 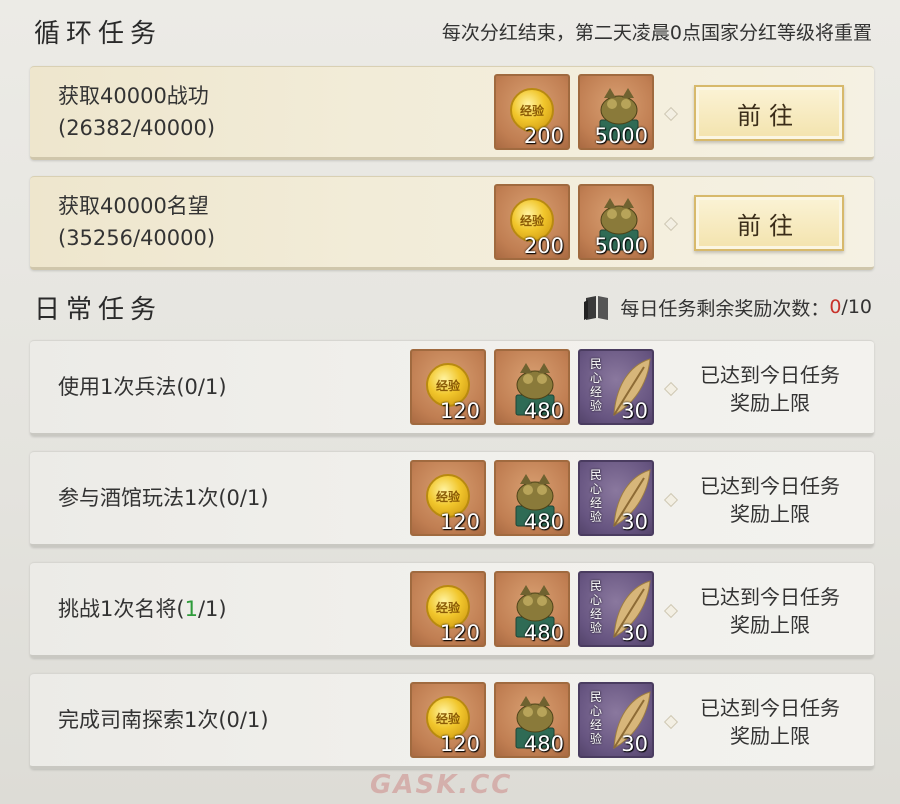 What do you see at coordinates (133, 206) in the screenshot?
I see `task-name: 获取40000名望` at bounding box center [133, 206].